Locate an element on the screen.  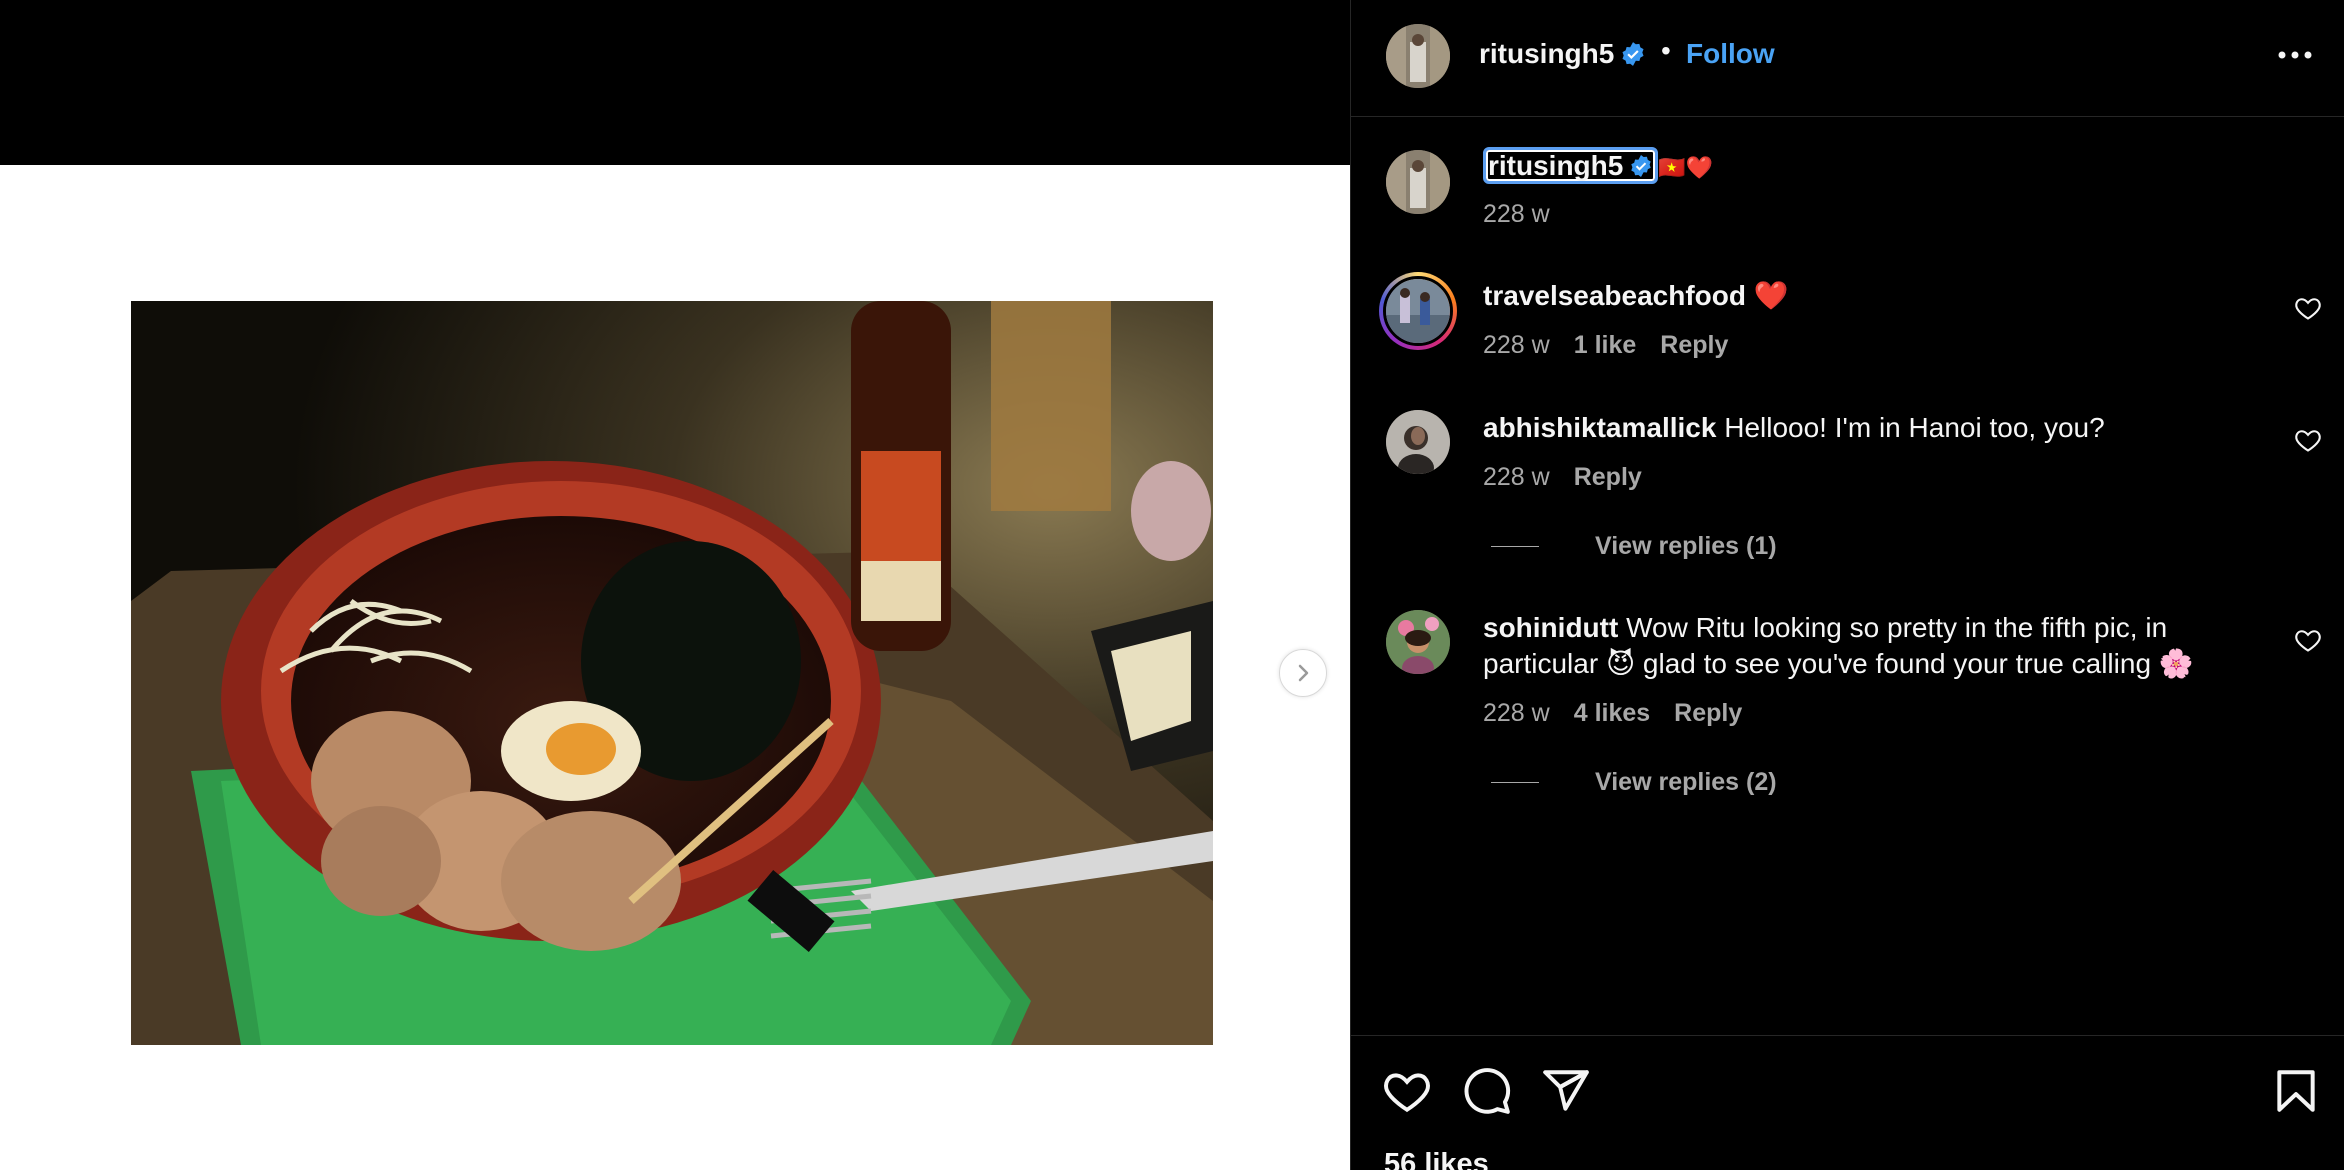
save-button is located at coordinates (2296, 1091).